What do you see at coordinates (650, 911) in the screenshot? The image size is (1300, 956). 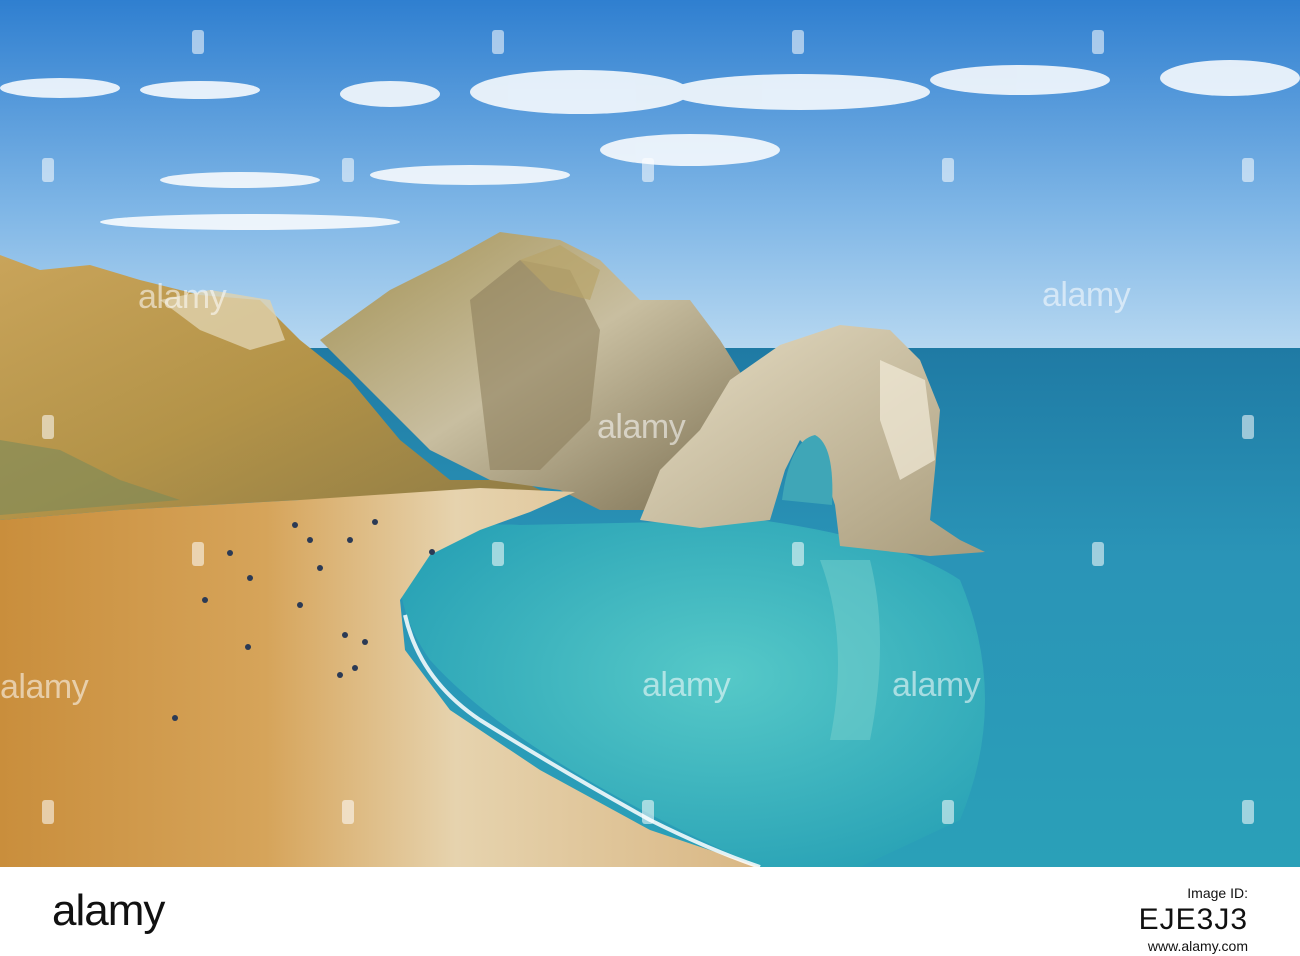 I see `footer-bar: alamy Image ID: EJE3J3 www.alamy.com` at bounding box center [650, 911].